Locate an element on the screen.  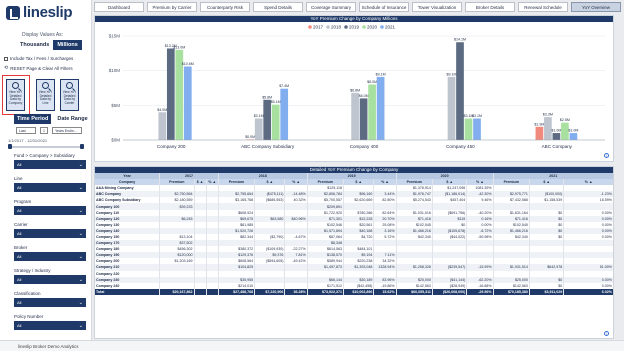
filter-label: Program is located at coordinates (23, 201).